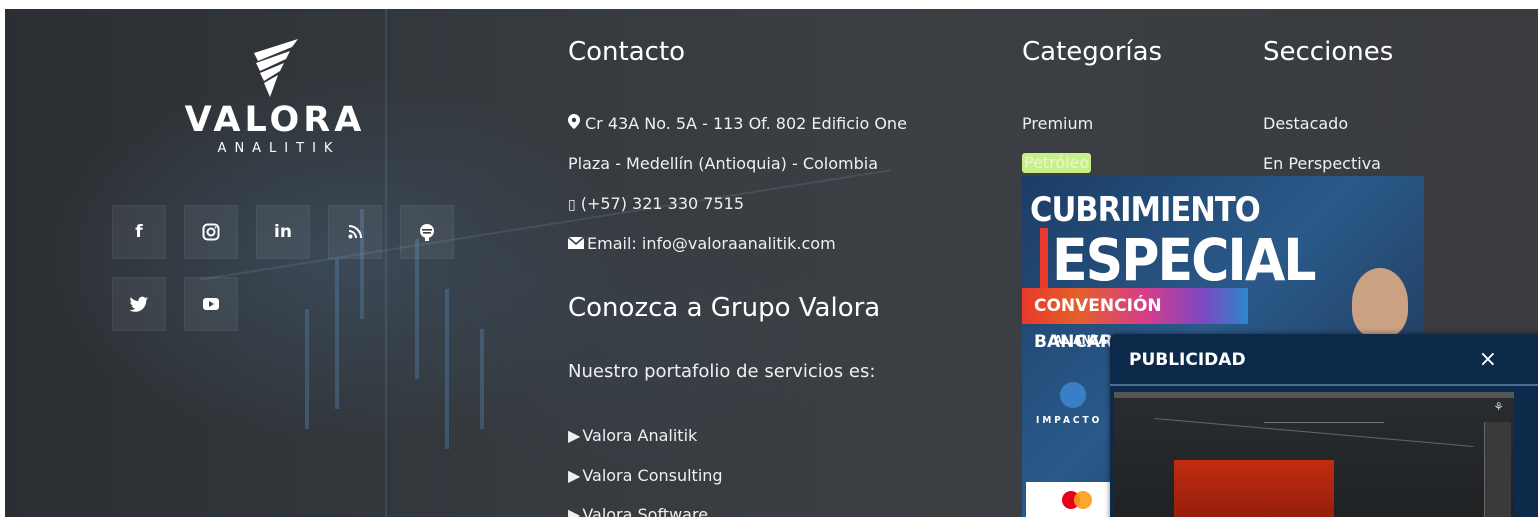 This screenshot has height=517, width=1538. Describe the element at coordinates (1092, 52) in the screenshot. I see `categorias-heading: Categorías` at that location.